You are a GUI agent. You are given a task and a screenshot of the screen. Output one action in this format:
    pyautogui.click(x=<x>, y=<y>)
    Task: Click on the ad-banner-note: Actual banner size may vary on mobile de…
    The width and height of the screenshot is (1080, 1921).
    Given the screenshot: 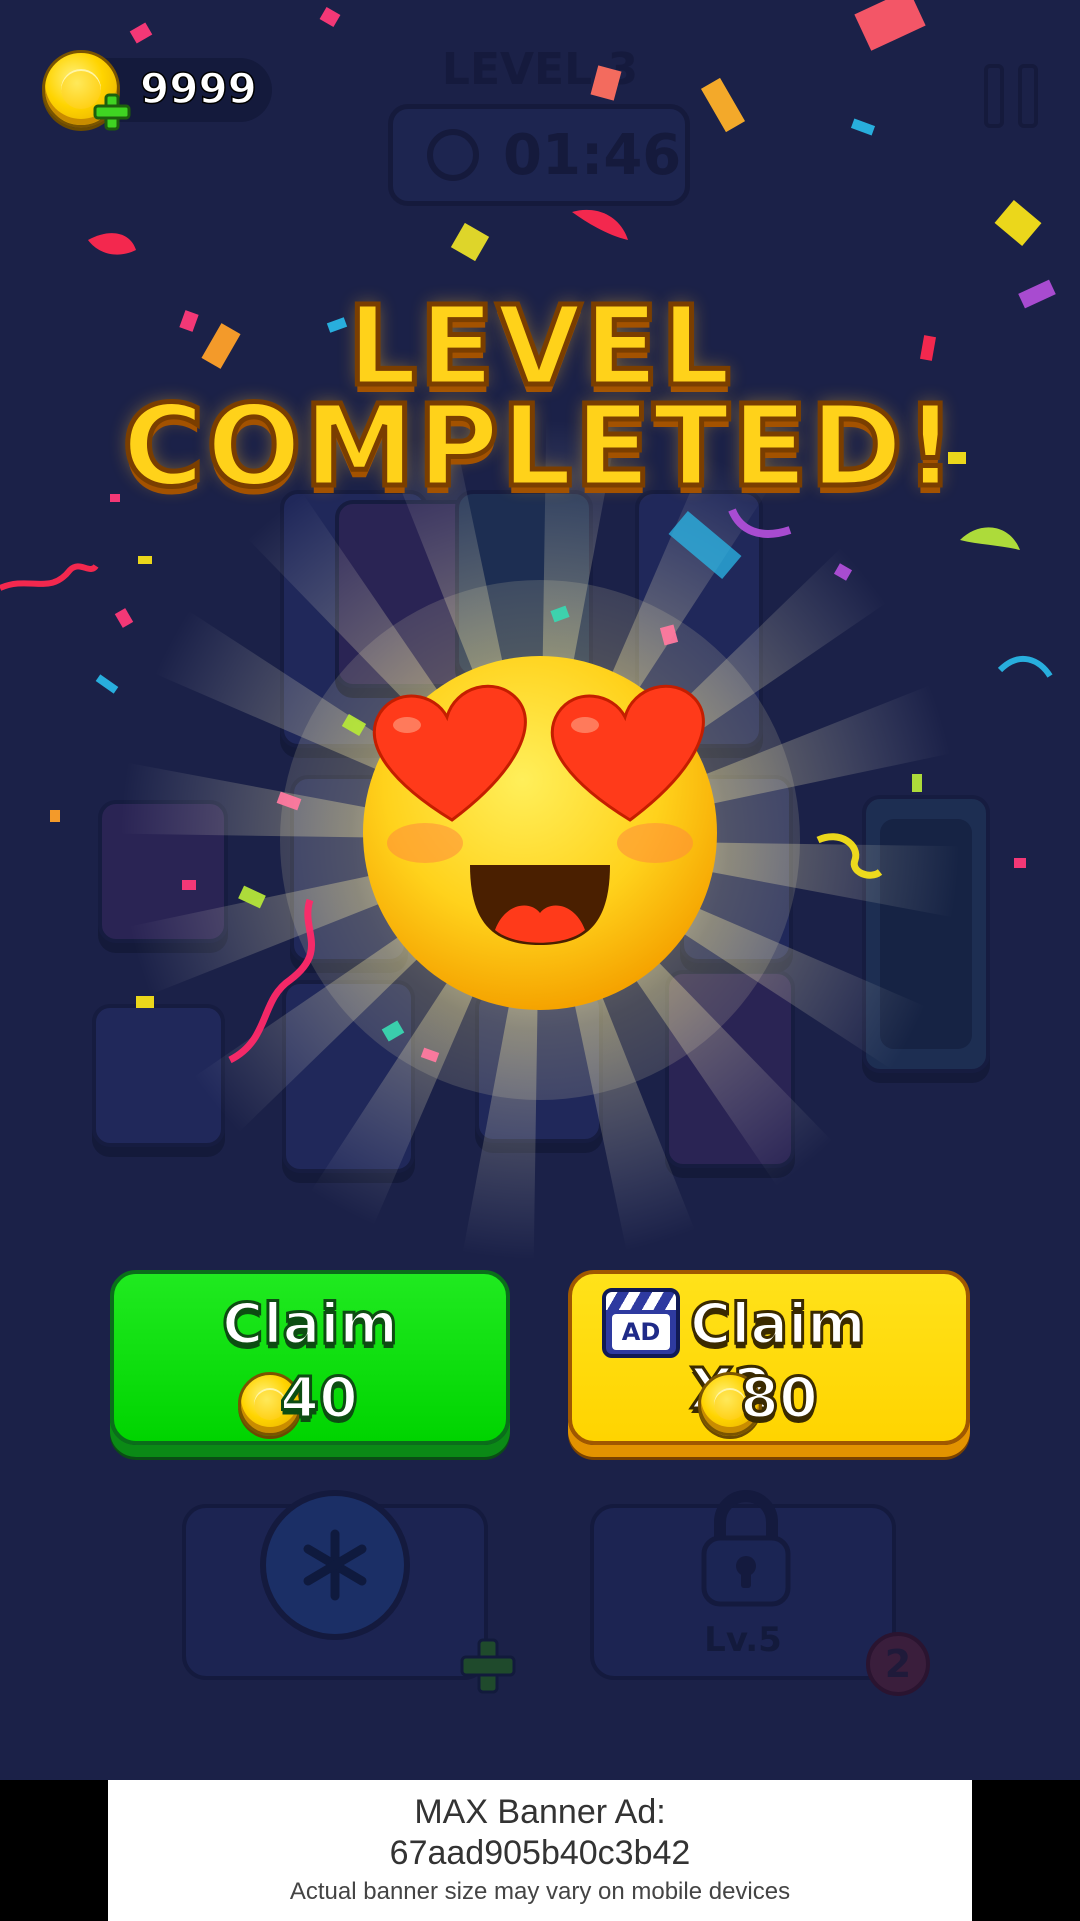 What is the action you would take?
    pyautogui.click(x=540, y=1891)
    